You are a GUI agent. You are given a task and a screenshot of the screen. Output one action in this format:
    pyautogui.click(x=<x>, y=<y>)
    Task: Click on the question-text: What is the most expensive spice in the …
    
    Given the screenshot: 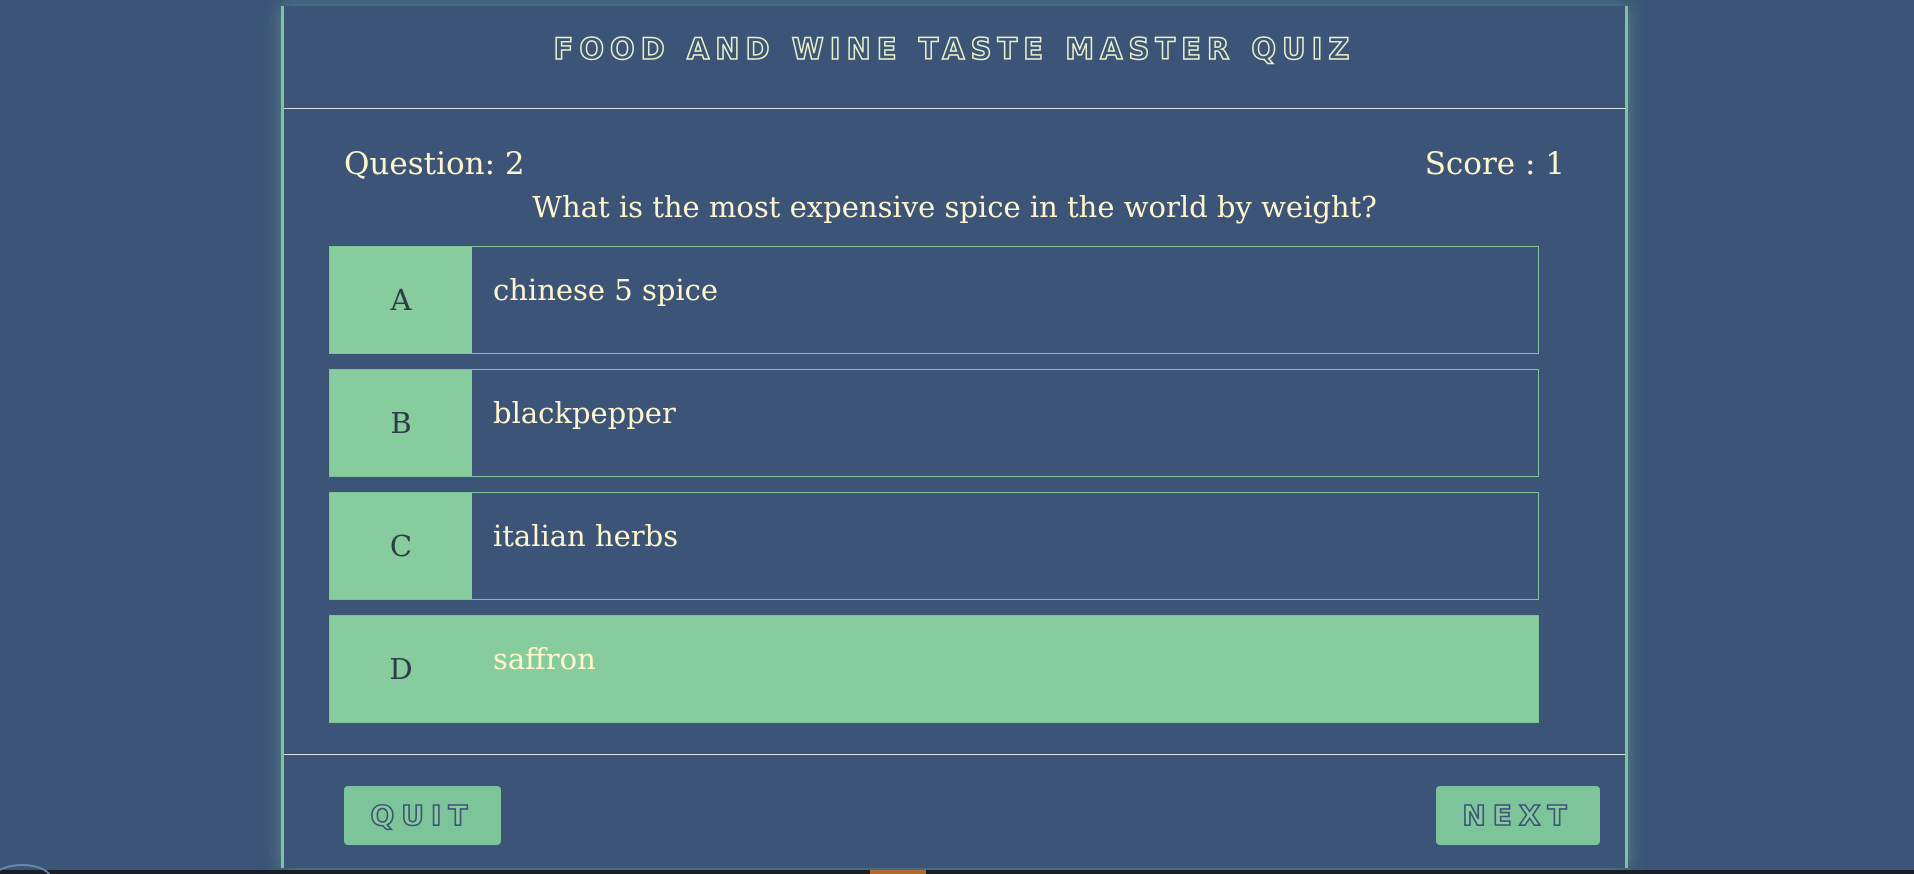 What is the action you would take?
    pyautogui.click(x=954, y=207)
    